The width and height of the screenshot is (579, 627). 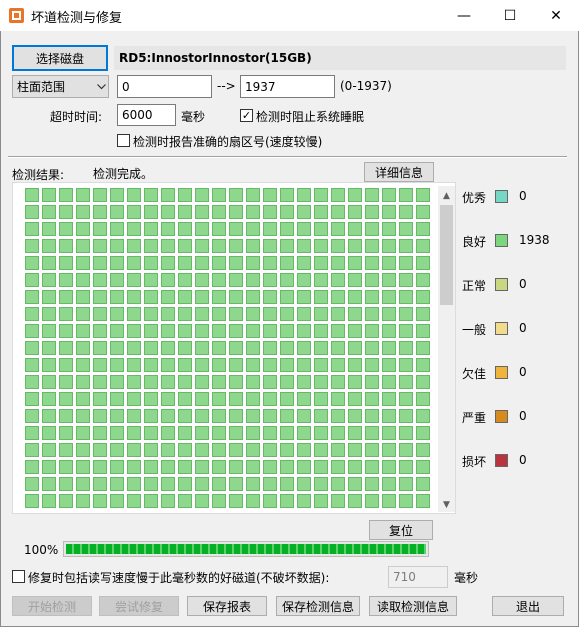 What do you see at coordinates (139, 606) in the screenshot?
I see `try-repair-button: 尝试修复` at bounding box center [139, 606].